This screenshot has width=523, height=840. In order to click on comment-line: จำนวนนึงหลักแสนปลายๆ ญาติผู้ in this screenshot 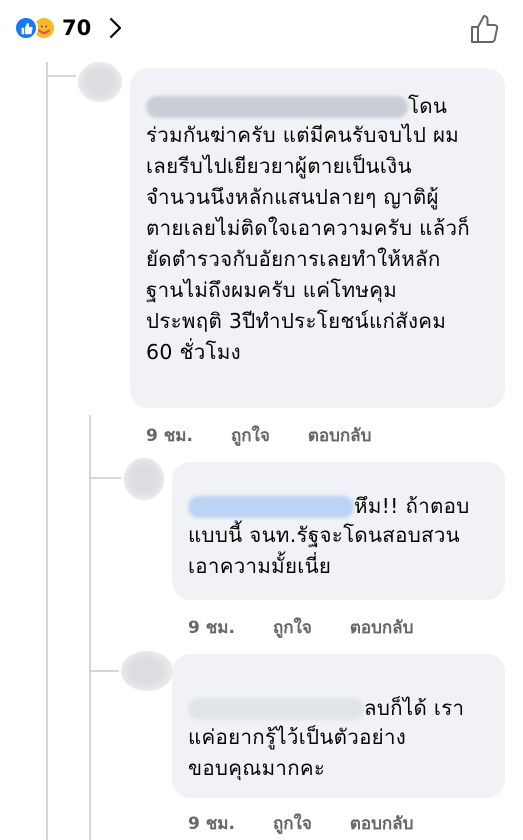, I will do `click(292, 197)`.